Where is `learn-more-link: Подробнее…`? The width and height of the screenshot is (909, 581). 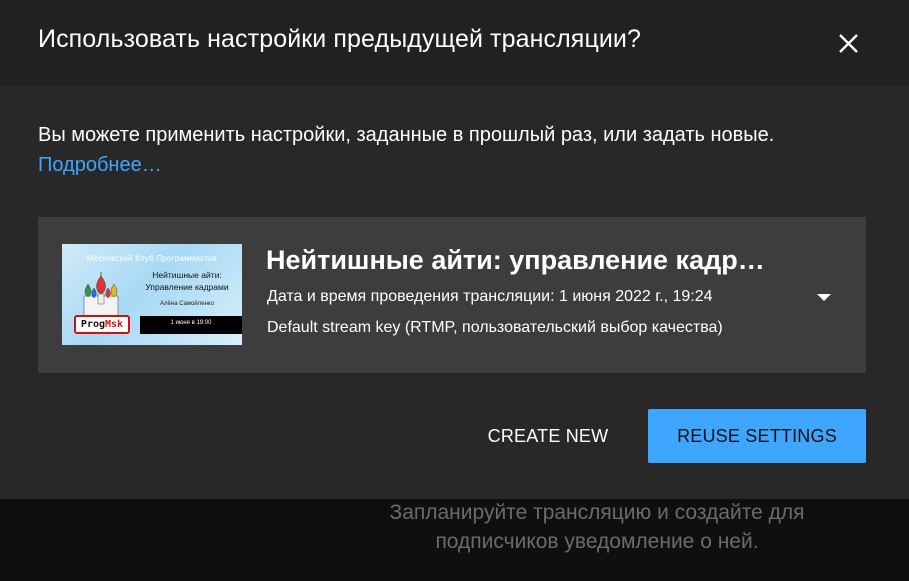 learn-more-link: Подробнее… is located at coordinates (100, 165).